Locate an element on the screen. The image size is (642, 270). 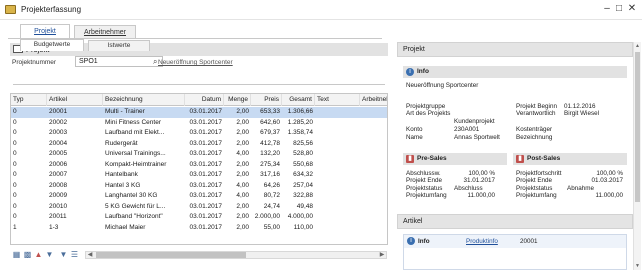
table-cell: 110,00 is located at coordinates (303, 227).